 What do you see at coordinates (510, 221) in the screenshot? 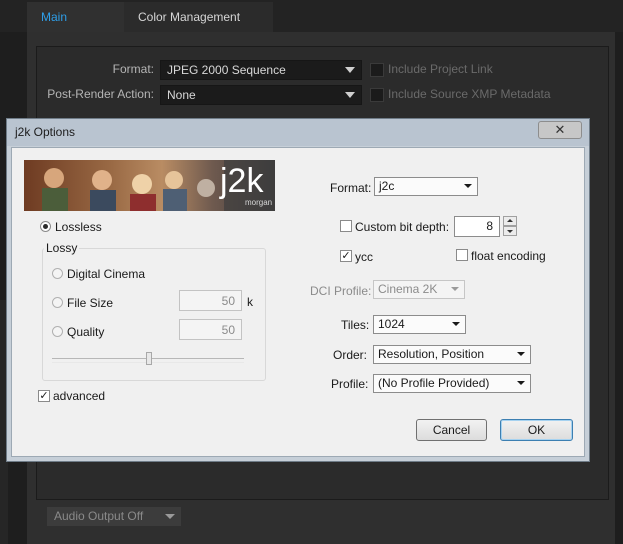
I see `bit-depth-up-arrow-icon` at bounding box center [510, 221].